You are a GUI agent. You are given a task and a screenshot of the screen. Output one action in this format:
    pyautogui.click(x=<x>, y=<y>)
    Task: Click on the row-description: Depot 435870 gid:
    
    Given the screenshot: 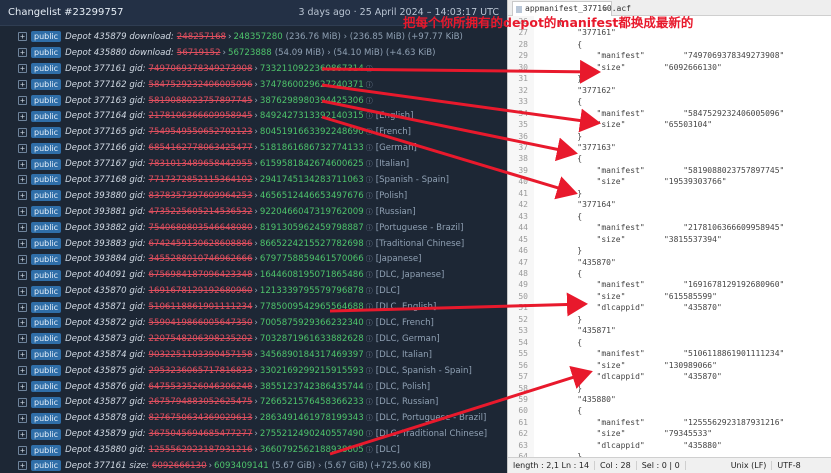 What is the action you would take?
    pyautogui.click(x=105, y=291)
    